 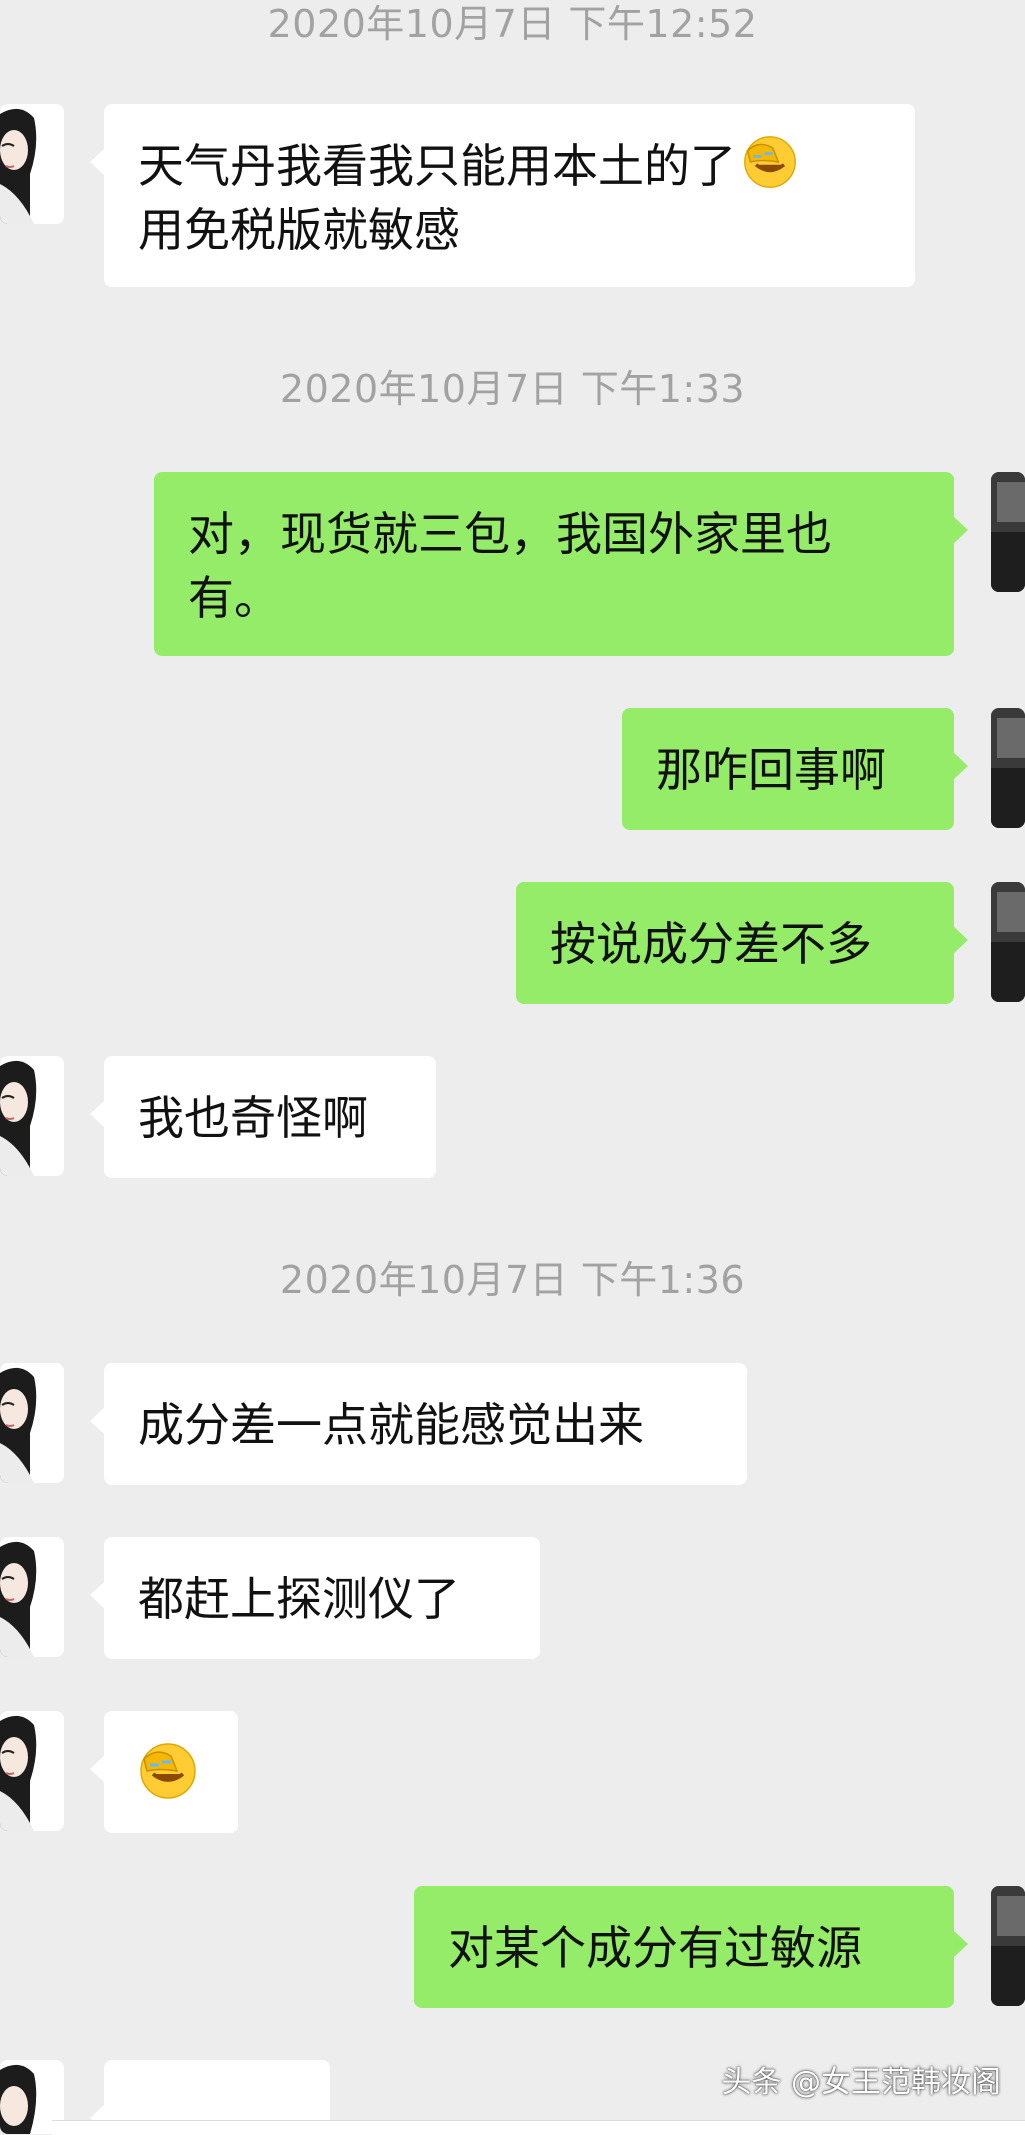 I want to click on received-message-bubble: 都赶上探测仪了, so click(x=315, y=1598).